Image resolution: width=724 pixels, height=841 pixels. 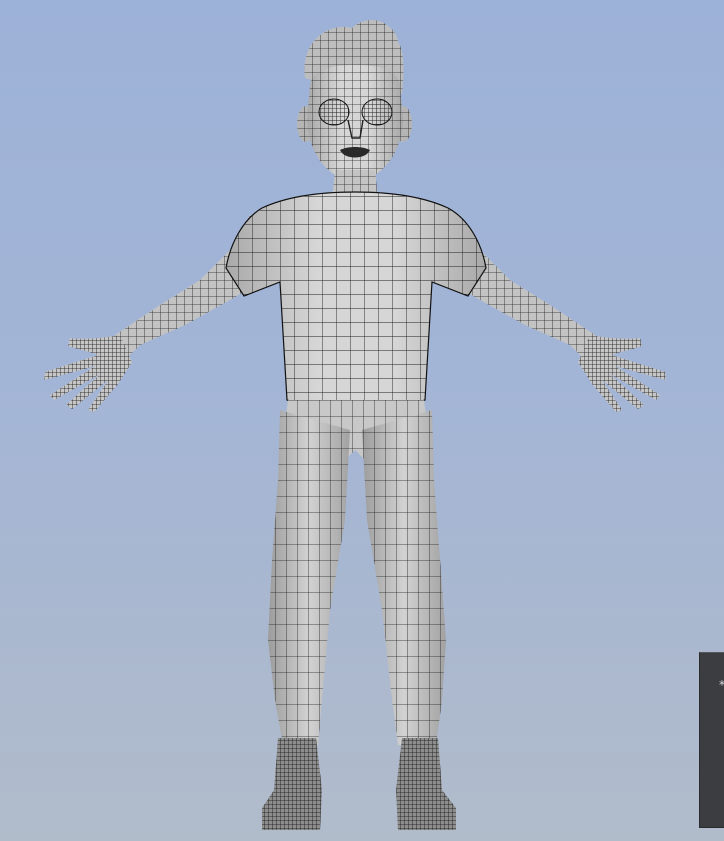 I want to click on left-hand-mesh, so click(x=88, y=373).